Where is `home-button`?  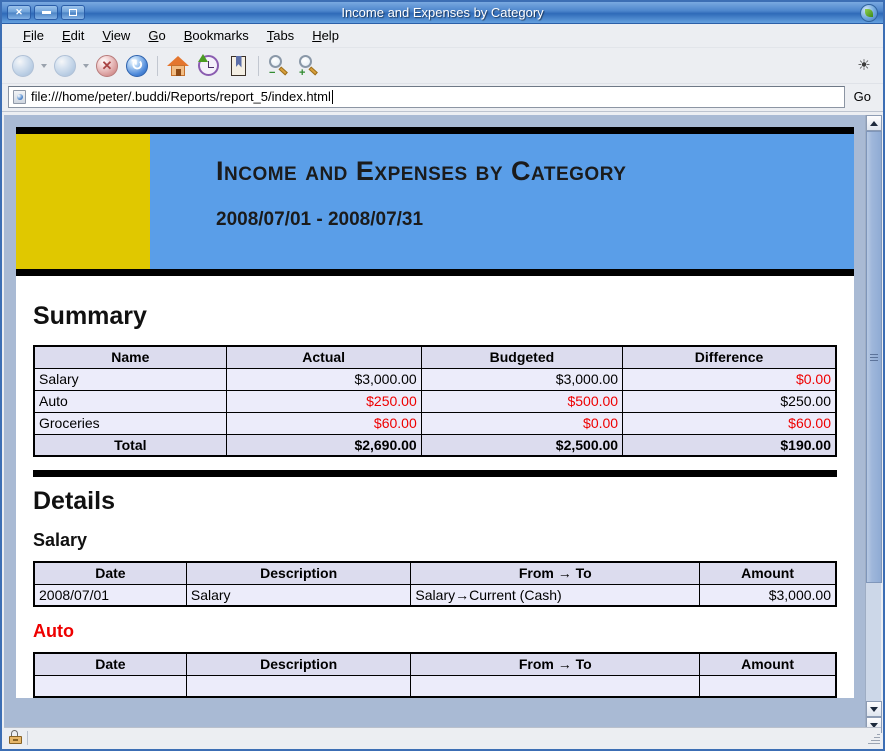
home-button is located at coordinates (178, 66).